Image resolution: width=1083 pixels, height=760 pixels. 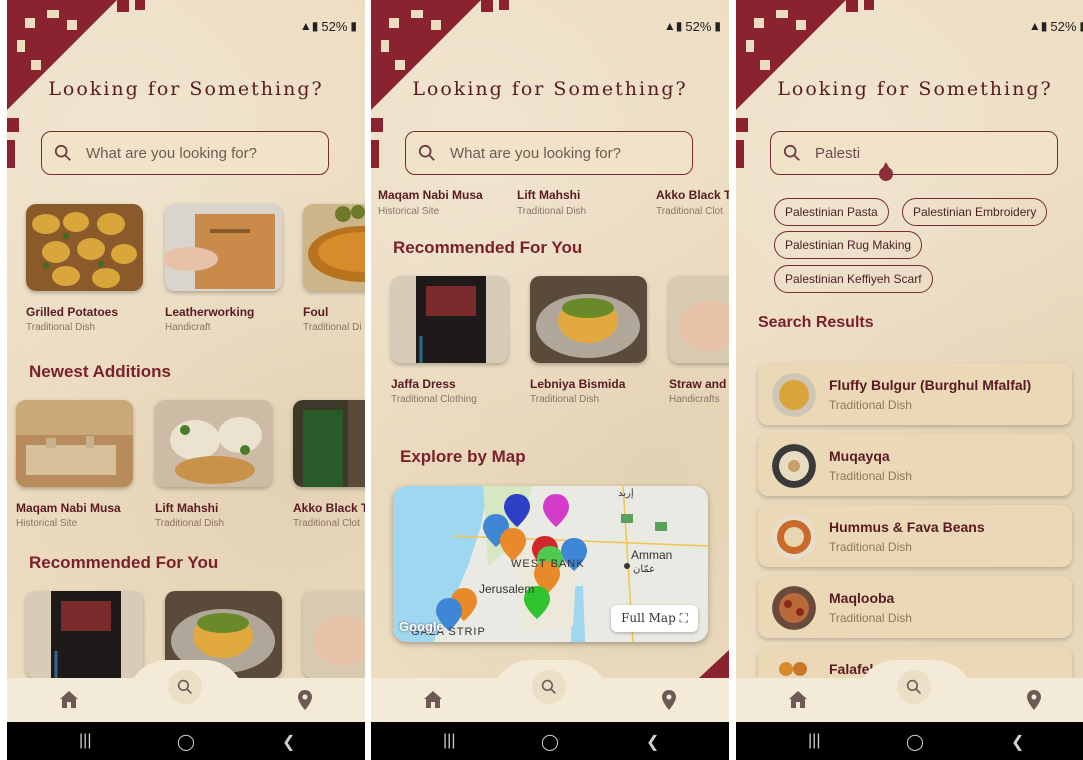 I want to click on item-card: Foul Traditional Di, so click(x=334, y=268).